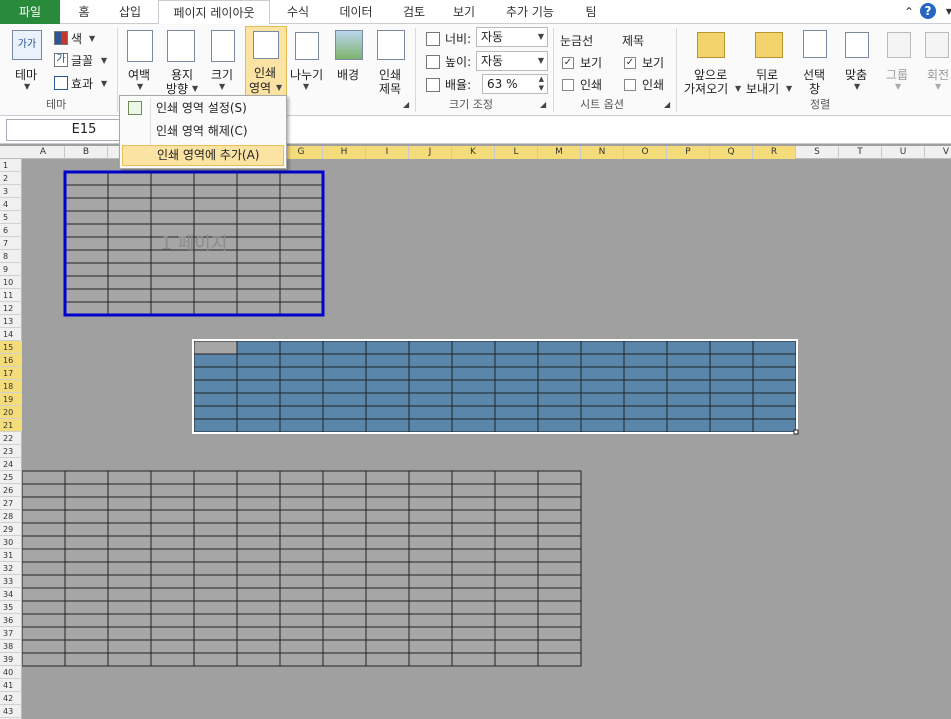 The height and width of the screenshot is (719, 951). Describe the element at coordinates (11, 360) in the screenshot. I see `row-header-16: 16` at that location.